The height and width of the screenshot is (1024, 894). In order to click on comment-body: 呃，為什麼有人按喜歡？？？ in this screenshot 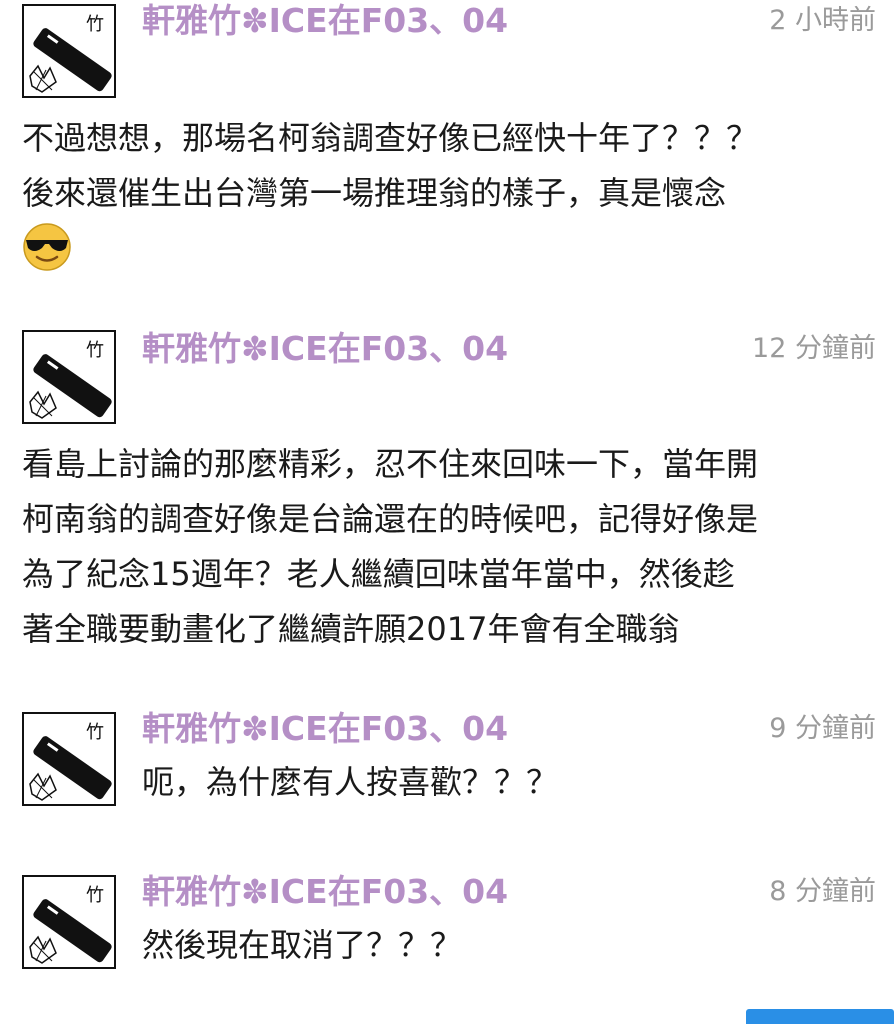, I will do `click(350, 782)`.